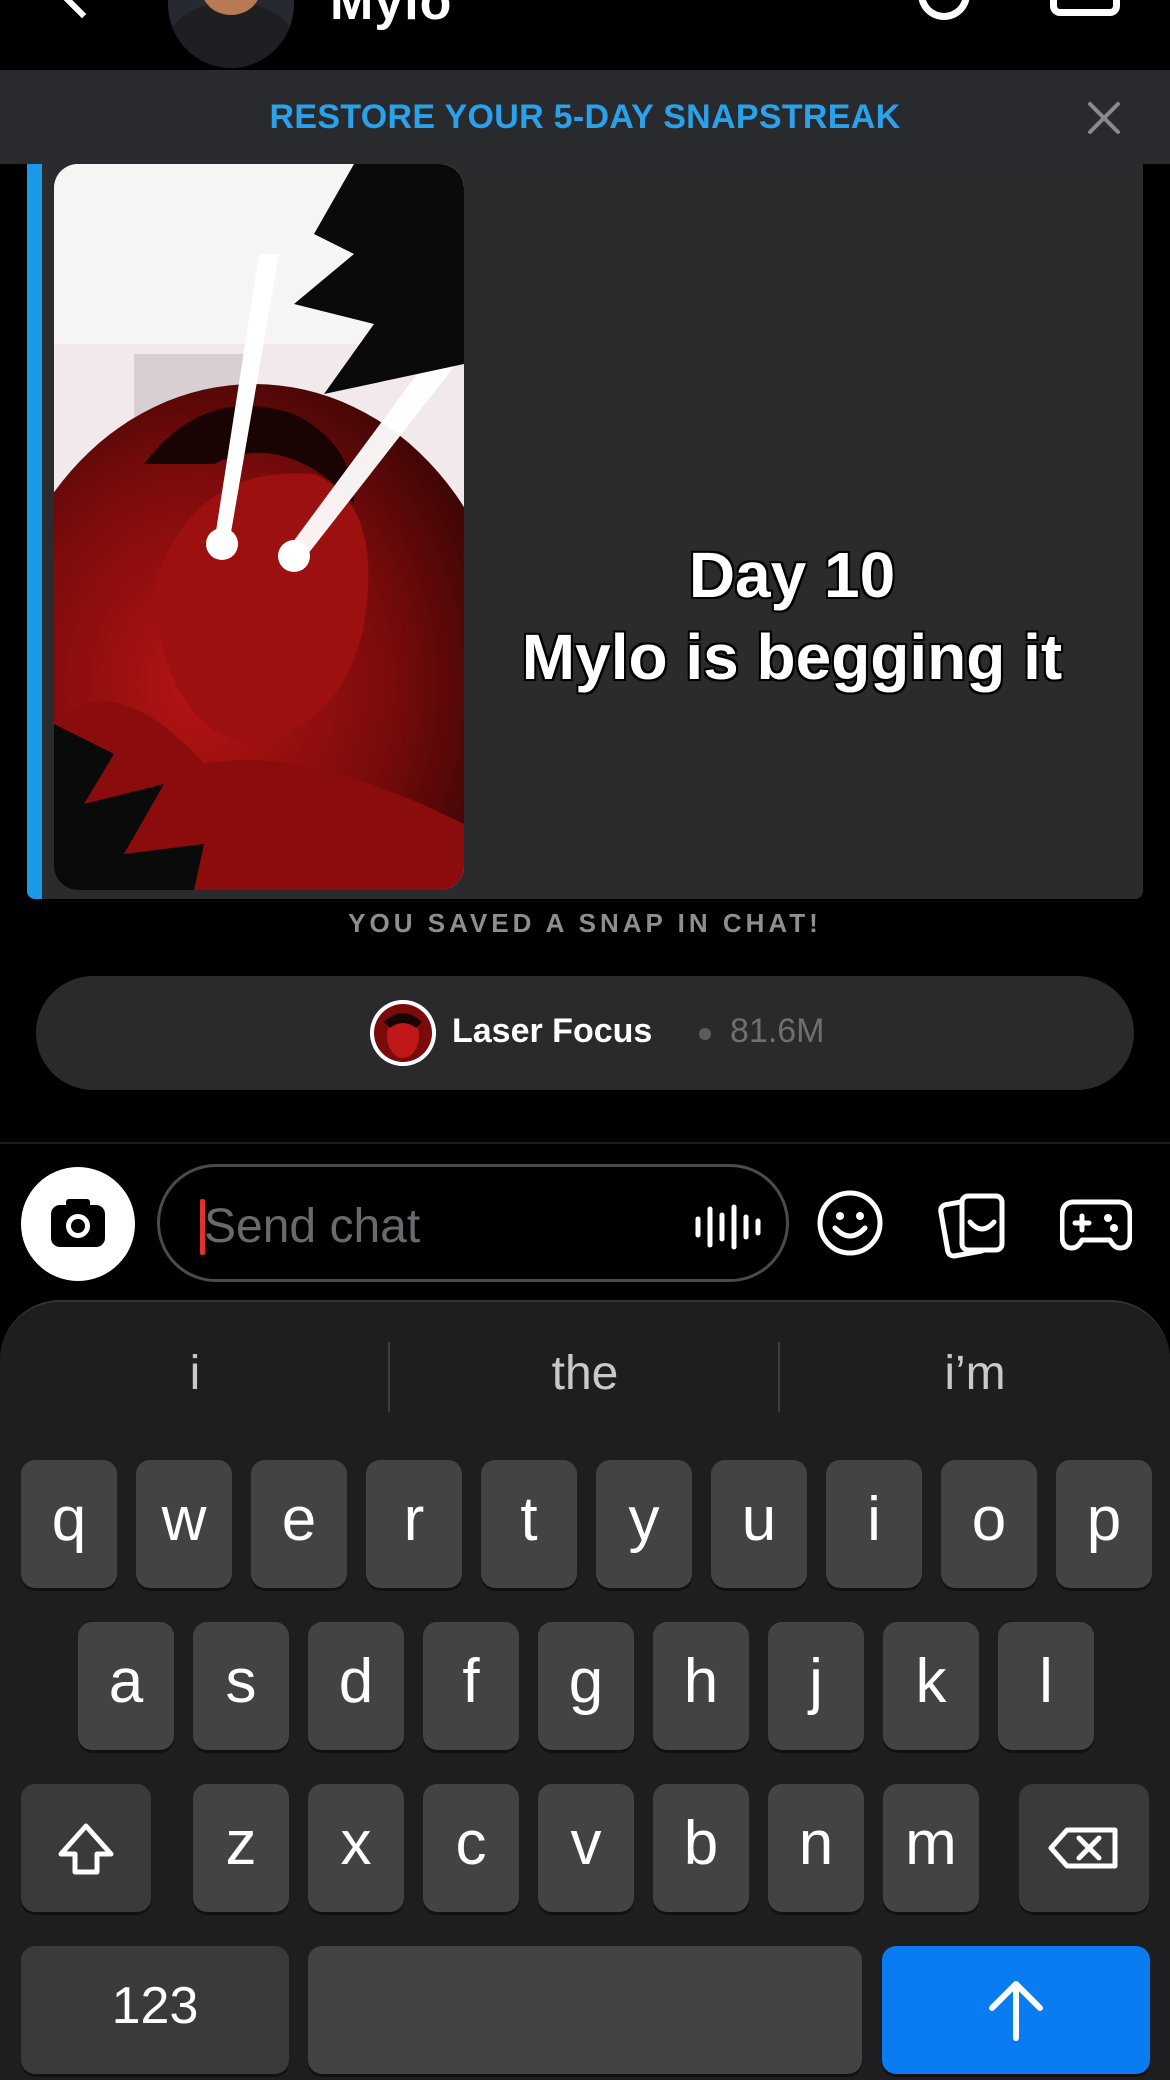 The image size is (1170, 2080). I want to click on delete-key, so click(1084, 1848).